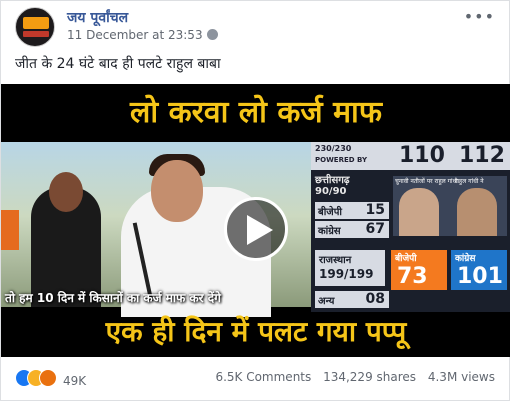  What do you see at coordinates (480, 276) in the screenshot?
I see `party-value-congress: 101` at bounding box center [480, 276].